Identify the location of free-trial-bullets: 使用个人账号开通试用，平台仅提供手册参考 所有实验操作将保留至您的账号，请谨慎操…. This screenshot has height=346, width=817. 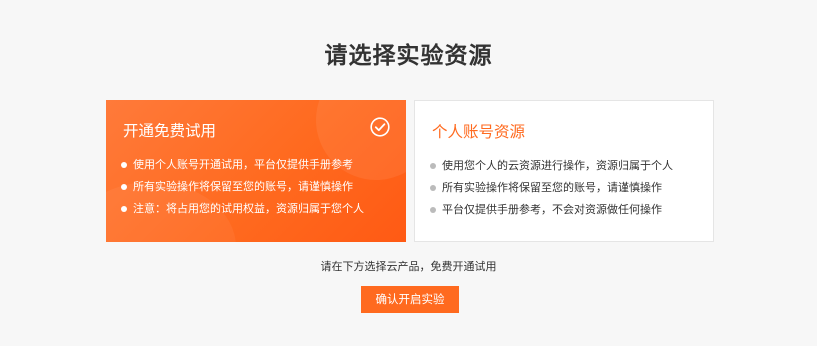
(242, 187).